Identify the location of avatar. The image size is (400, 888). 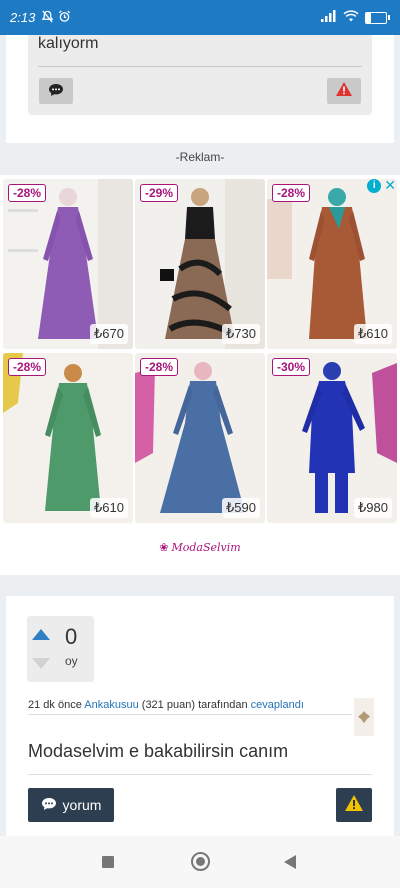
(364, 717).